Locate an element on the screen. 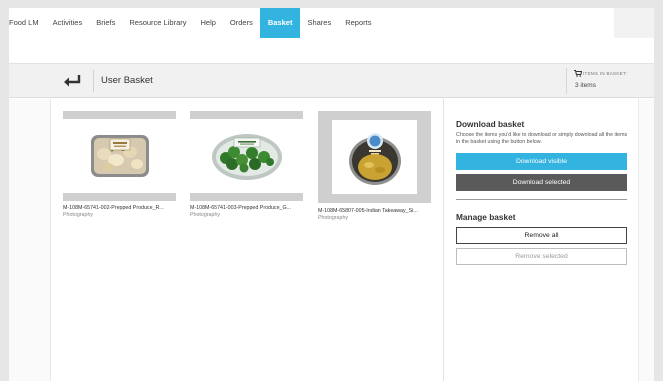  page-header: User Basket ITEMS IN BASKET: 3 items is located at coordinates (331, 81).